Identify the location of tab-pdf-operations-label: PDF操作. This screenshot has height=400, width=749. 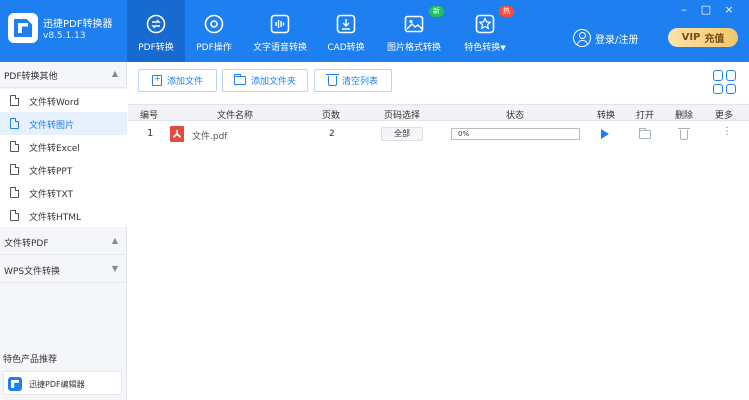
(214, 48).